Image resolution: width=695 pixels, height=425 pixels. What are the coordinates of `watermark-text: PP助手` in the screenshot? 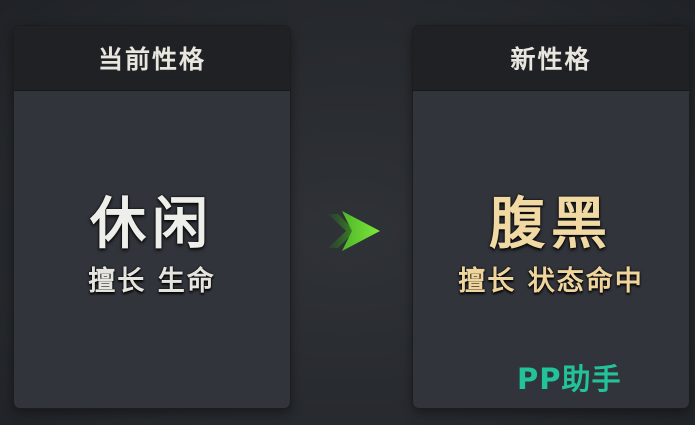 It's located at (569, 379).